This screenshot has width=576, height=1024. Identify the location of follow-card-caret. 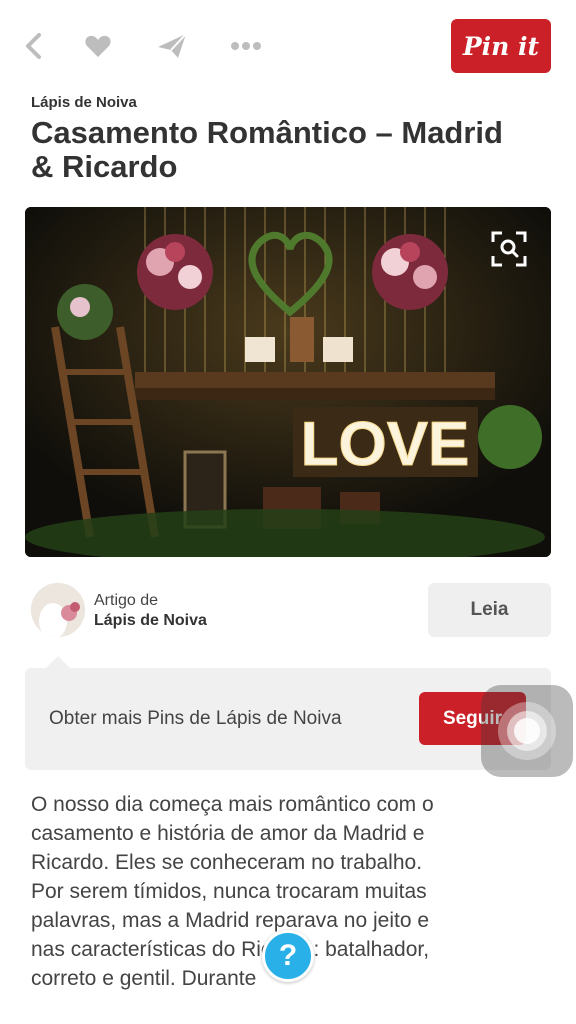
(58, 662).